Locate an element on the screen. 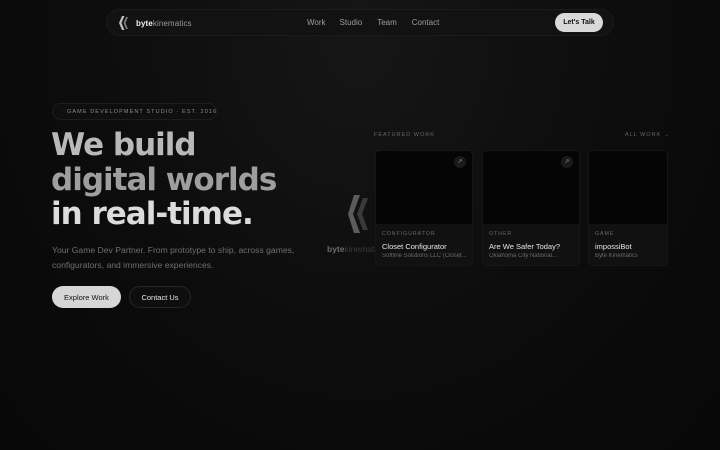 The image size is (720, 450). hero-headline: We build digital worlds in real-time. is located at coordinates (191, 180).